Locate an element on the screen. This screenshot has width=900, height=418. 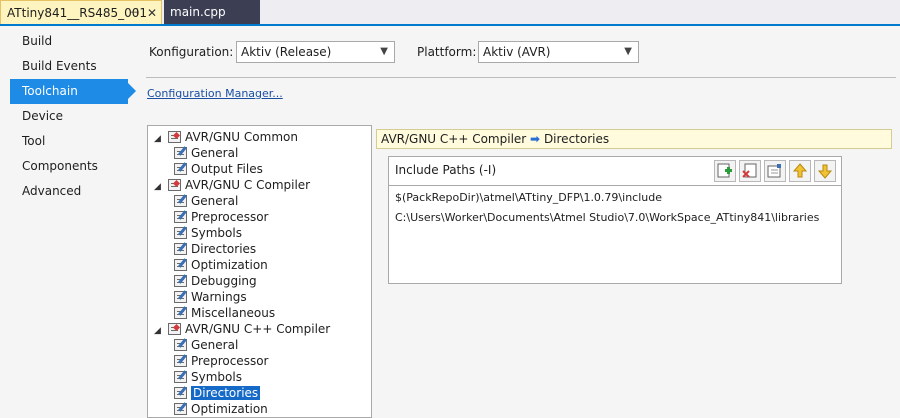
add-item-icon is located at coordinates (724, 170).